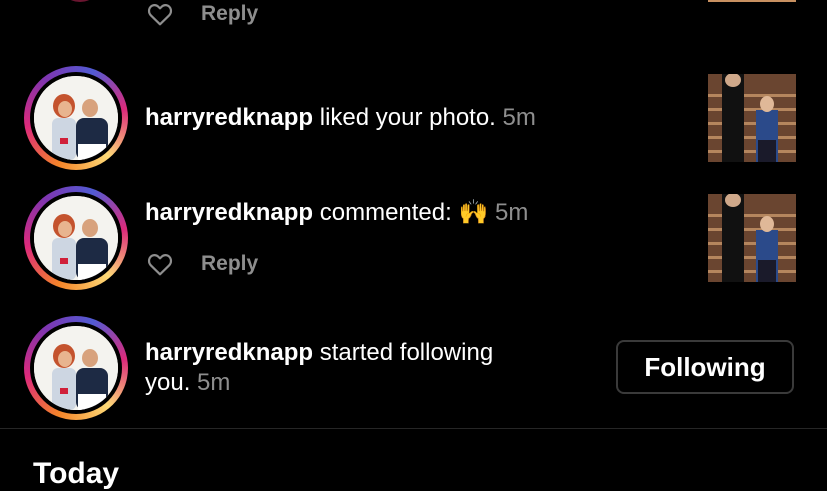 Image resolution: width=827 pixels, height=491 pixels. I want to click on notification-action: commented:, so click(385, 212).